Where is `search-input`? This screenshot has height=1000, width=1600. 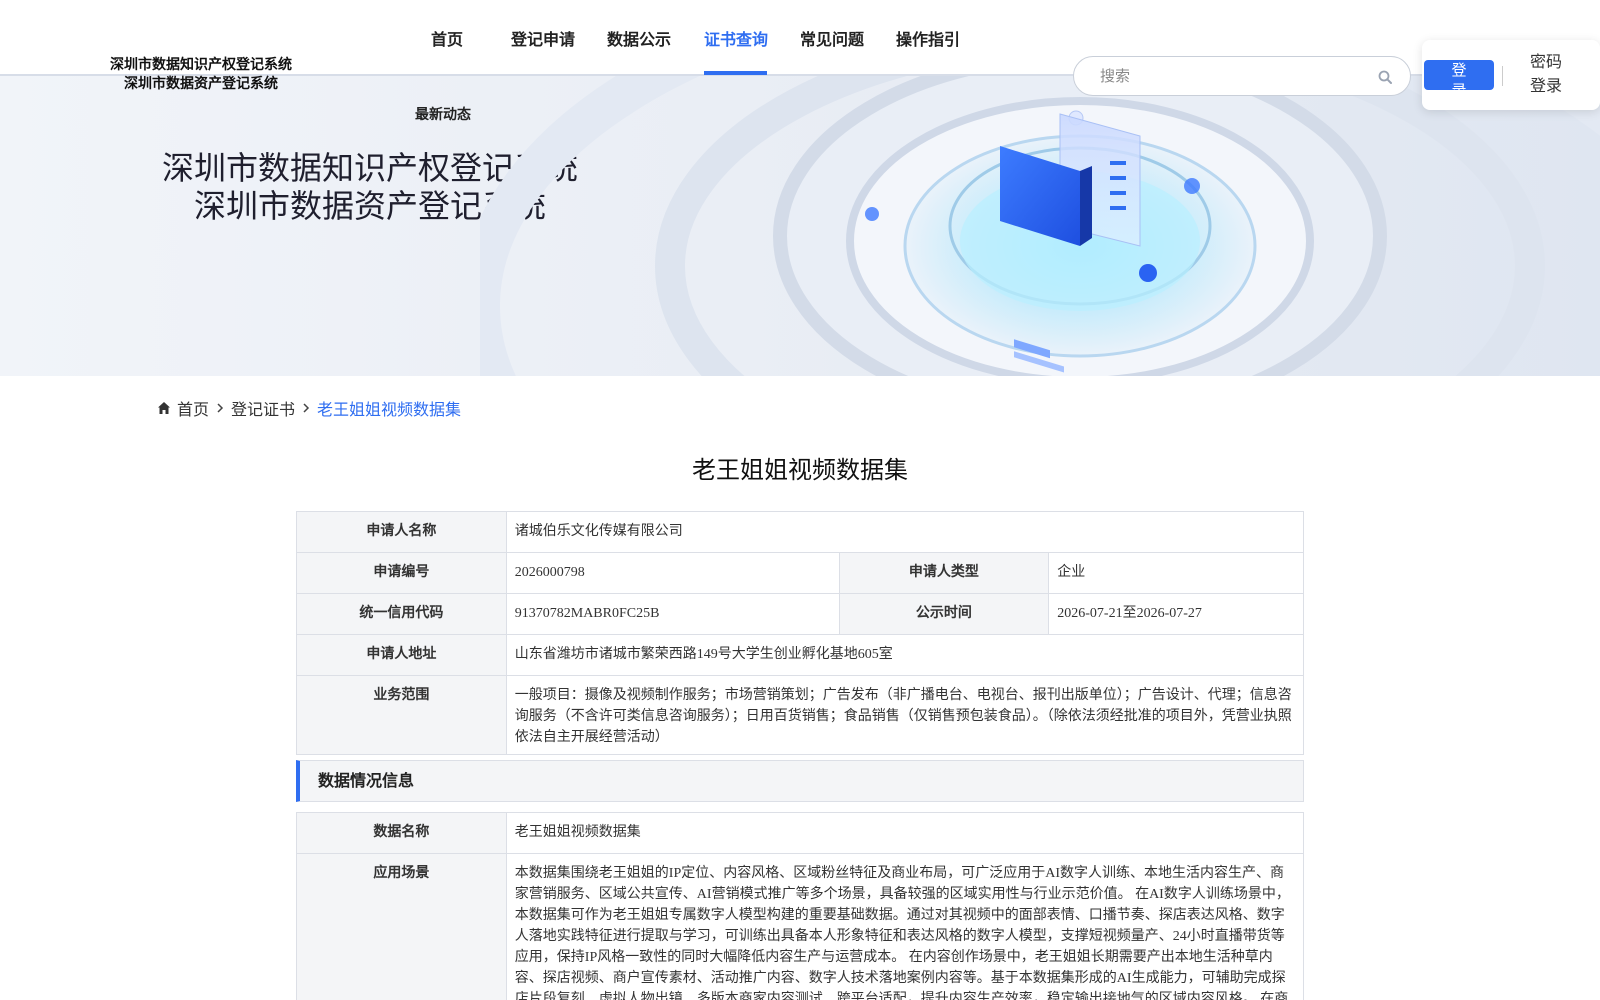 search-input is located at coordinates (1230, 76).